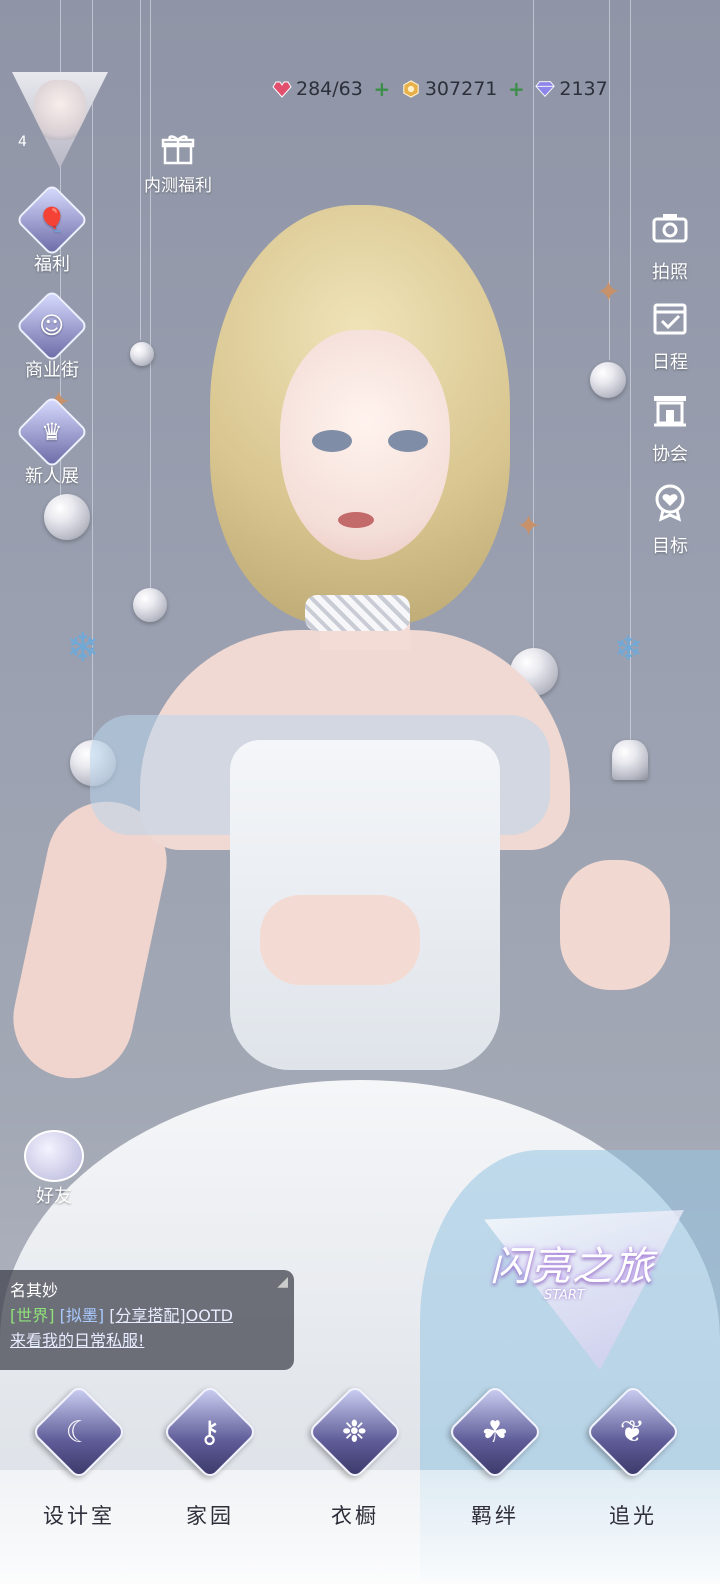  I want to click on player-avatar: 4, so click(60, 122).